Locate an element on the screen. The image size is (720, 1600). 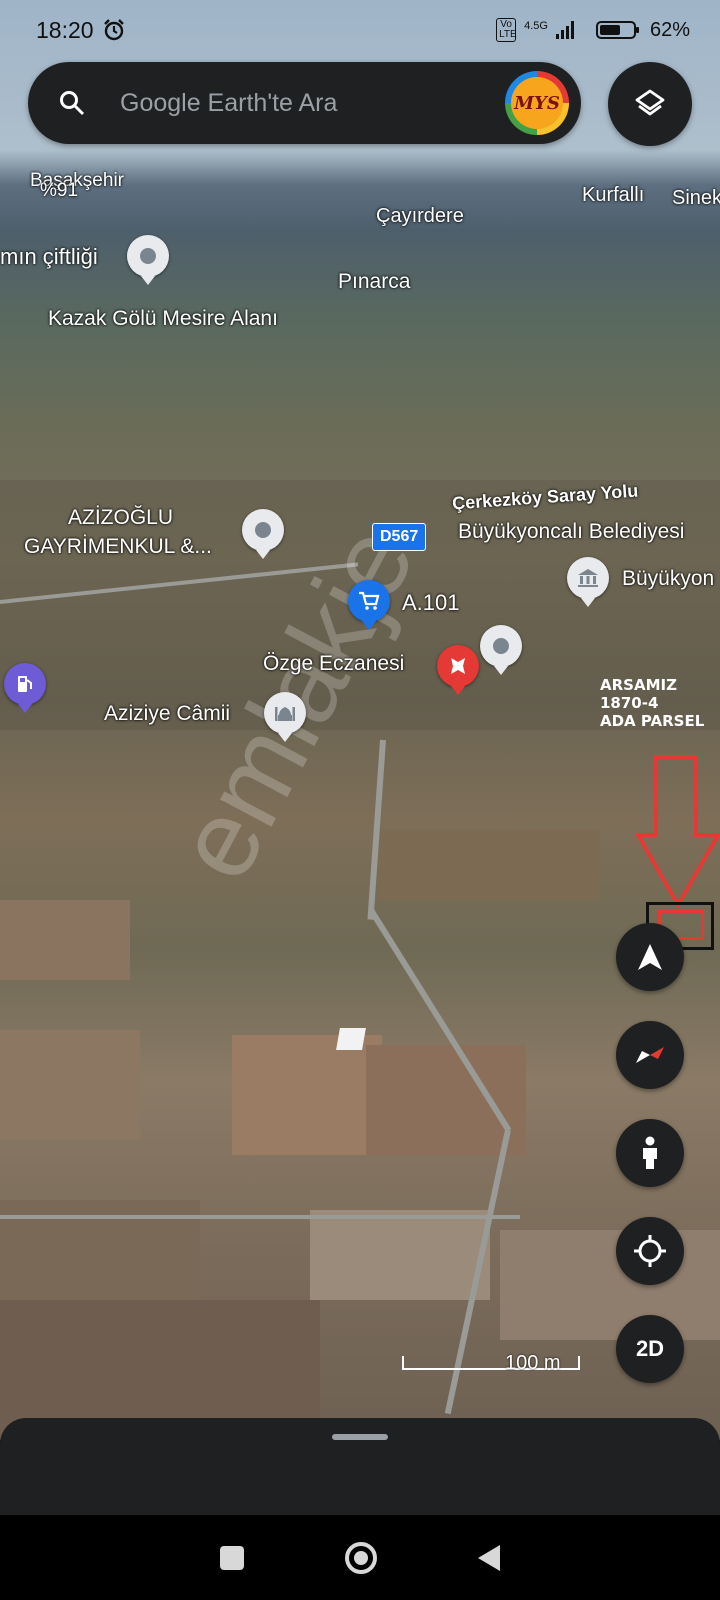
compass-button is located at coordinates (650, 1055).